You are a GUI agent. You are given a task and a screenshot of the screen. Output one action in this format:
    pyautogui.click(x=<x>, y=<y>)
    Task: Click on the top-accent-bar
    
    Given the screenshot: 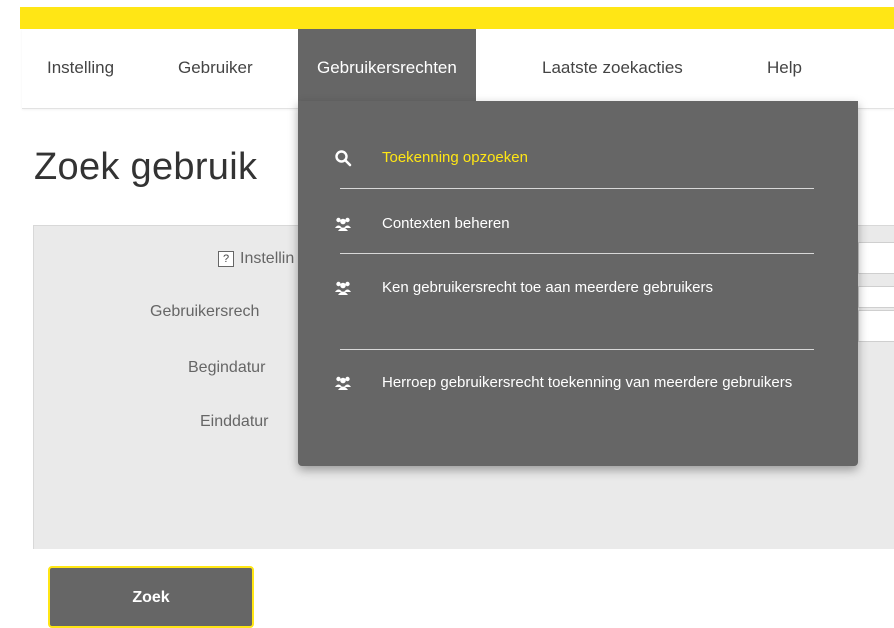 What is the action you would take?
    pyautogui.click(x=457, y=18)
    